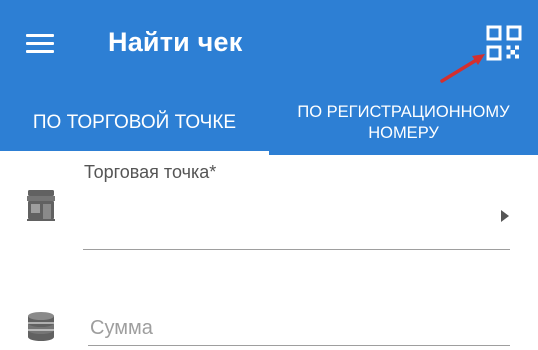  I want to click on tab-label: ПО РЕГИСТРАЦИОННОМУ НОМЕРУ, so click(403, 122).